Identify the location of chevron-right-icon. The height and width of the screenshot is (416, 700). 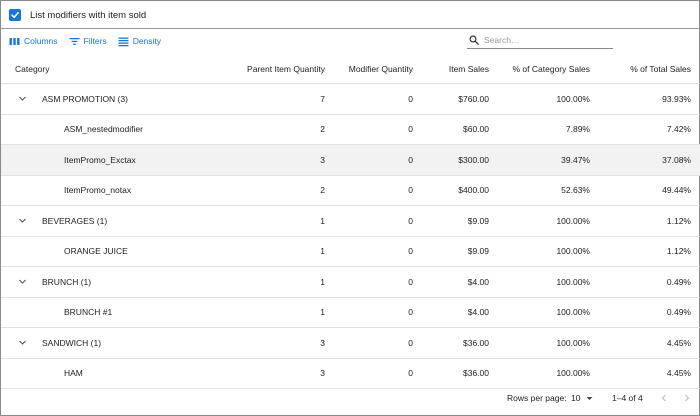
(687, 398).